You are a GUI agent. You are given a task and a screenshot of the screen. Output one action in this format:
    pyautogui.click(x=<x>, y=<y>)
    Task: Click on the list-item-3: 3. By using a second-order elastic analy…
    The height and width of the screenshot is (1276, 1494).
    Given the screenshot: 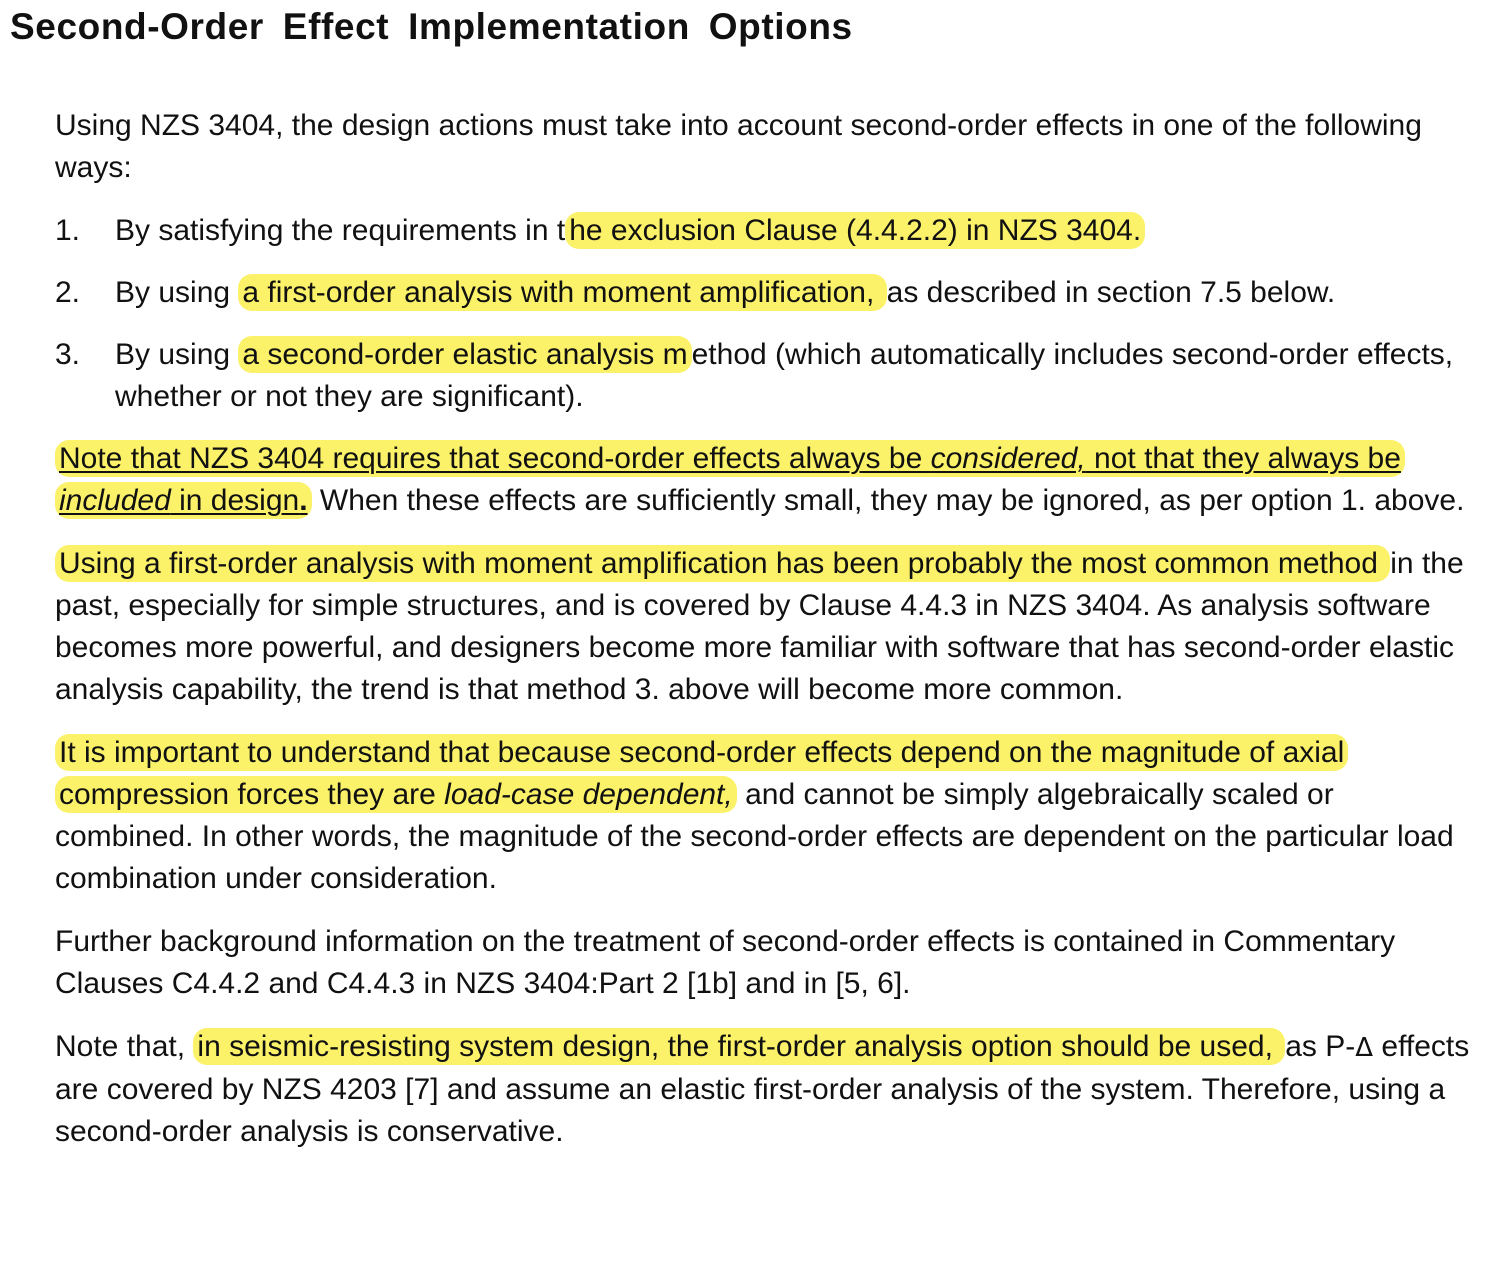 What is the action you would take?
    pyautogui.click(x=765, y=376)
    